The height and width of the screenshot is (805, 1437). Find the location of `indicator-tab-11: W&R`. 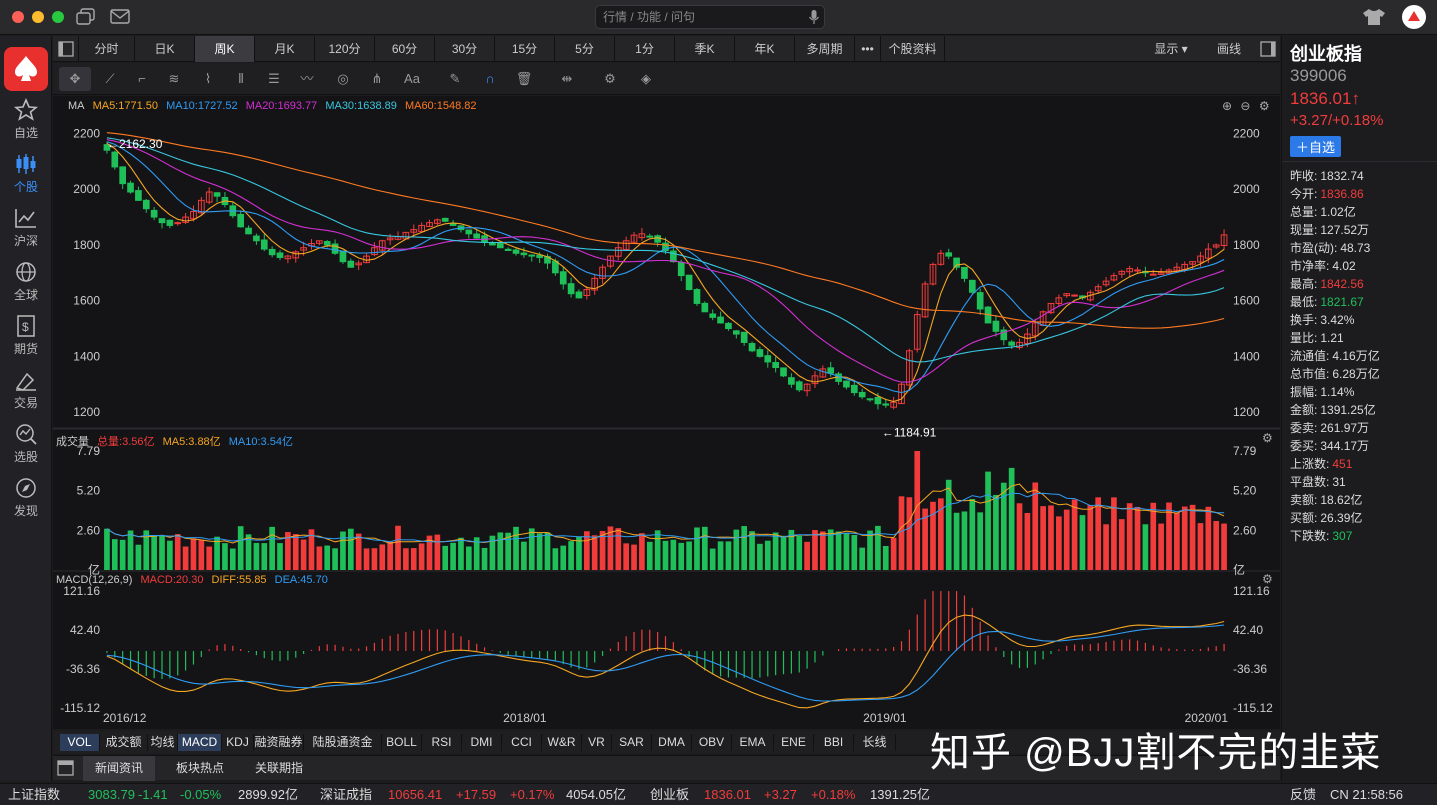

indicator-tab-11: W&R is located at coordinates (562, 742).